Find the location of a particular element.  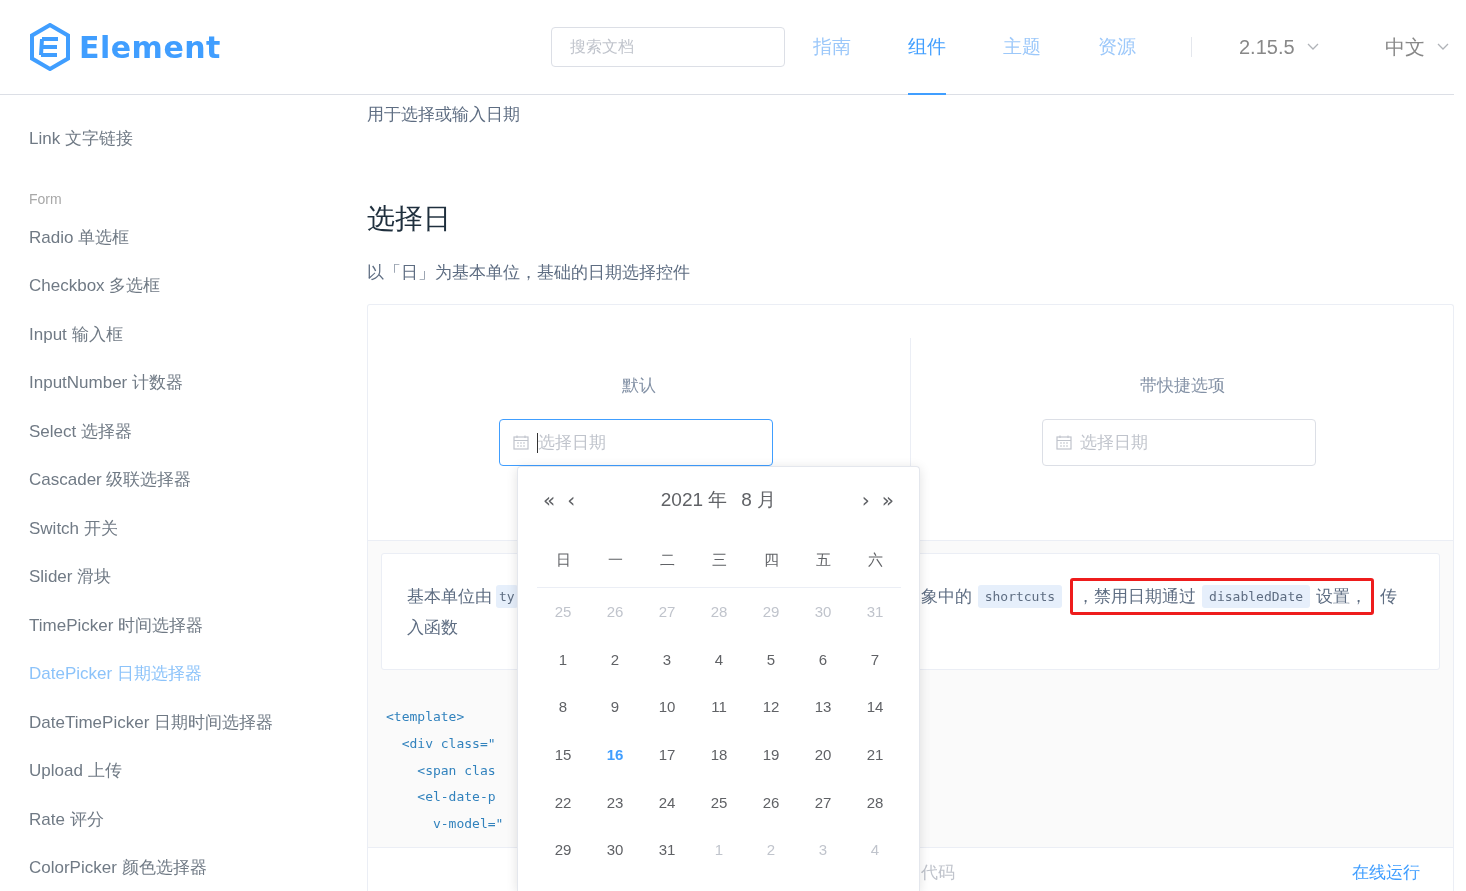

calendar-day: 7 is located at coordinates (875, 659).